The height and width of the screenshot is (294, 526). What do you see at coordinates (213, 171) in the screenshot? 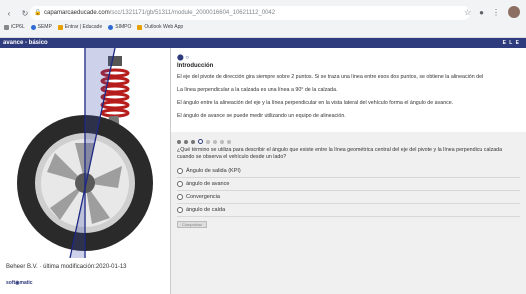
I see `option-label: Ángulo de salida (KPI)` at bounding box center [213, 171].